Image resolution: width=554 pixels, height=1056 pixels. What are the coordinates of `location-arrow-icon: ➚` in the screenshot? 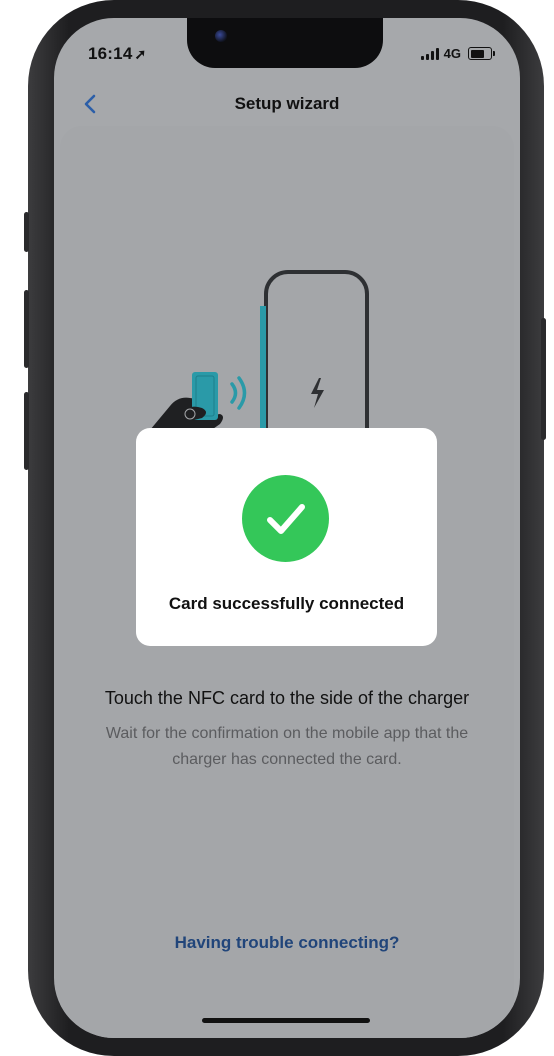 It's located at (140, 54).